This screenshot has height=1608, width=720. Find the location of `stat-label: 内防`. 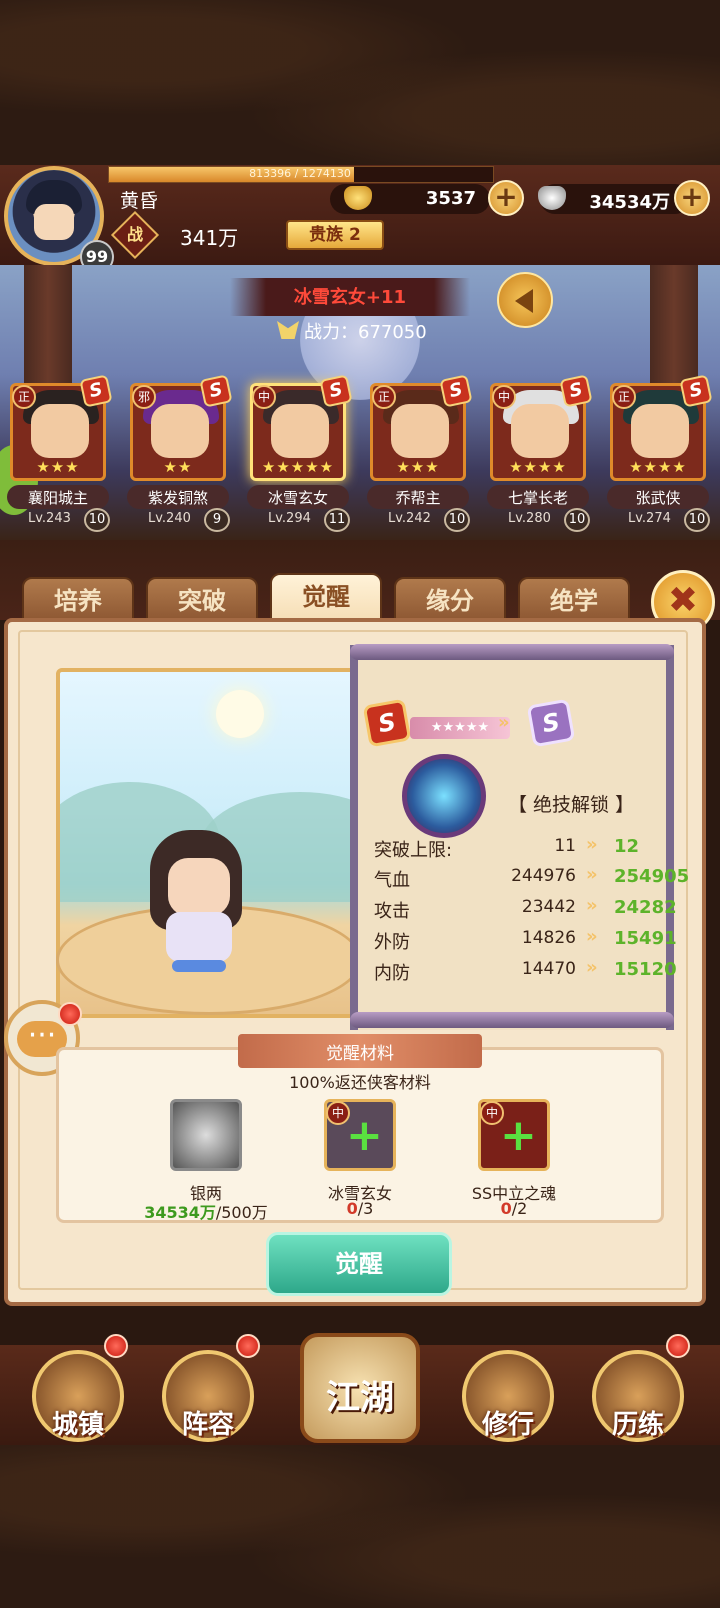

stat-label: 内防 is located at coordinates (392, 973).